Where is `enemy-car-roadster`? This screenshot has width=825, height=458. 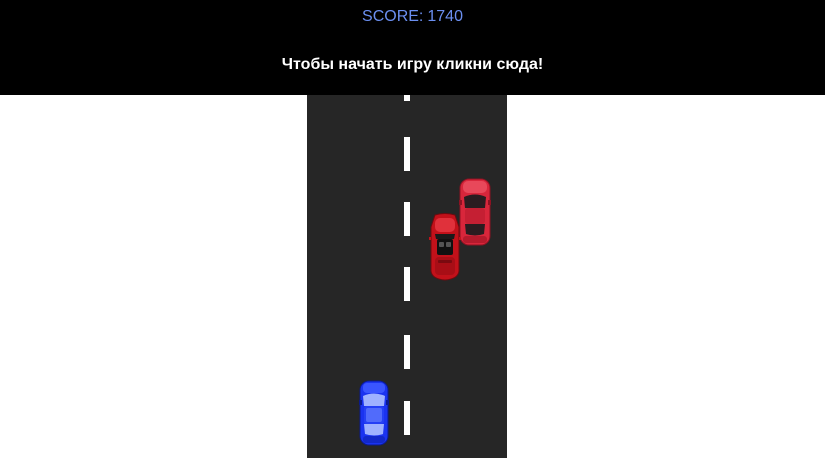 enemy-car-roadster is located at coordinates (445, 247).